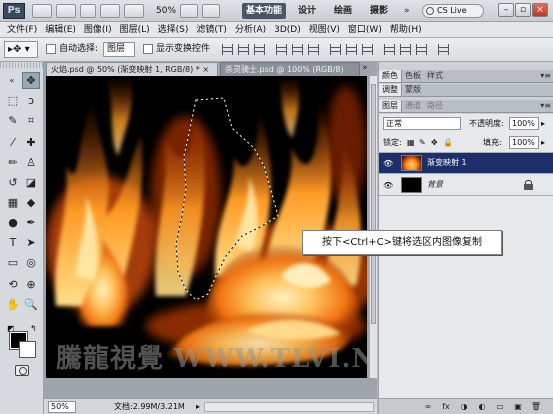  I want to click on lasso-tool-icon: ↄ, so click(31, 100).